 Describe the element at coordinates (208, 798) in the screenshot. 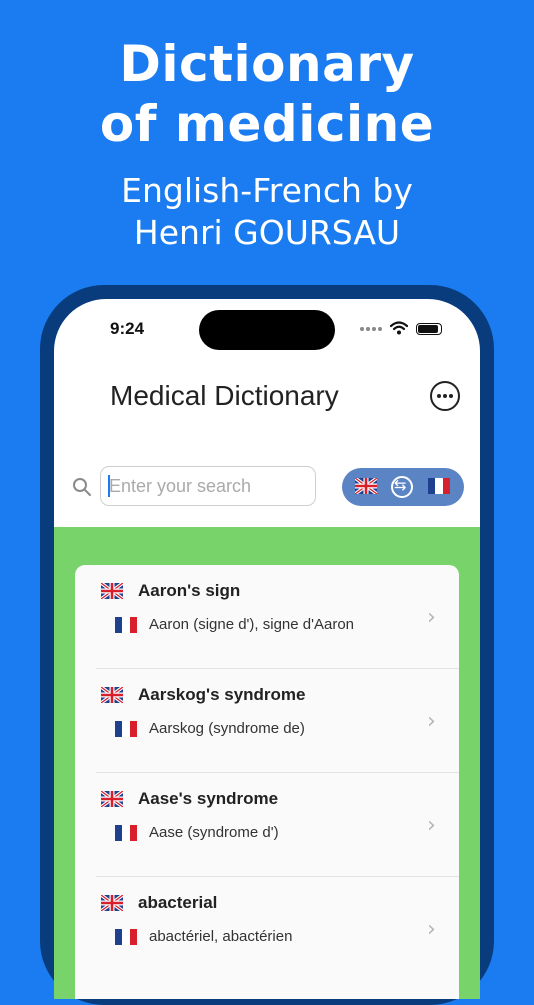

I see `english-term: Aase's syndrome` at that location.